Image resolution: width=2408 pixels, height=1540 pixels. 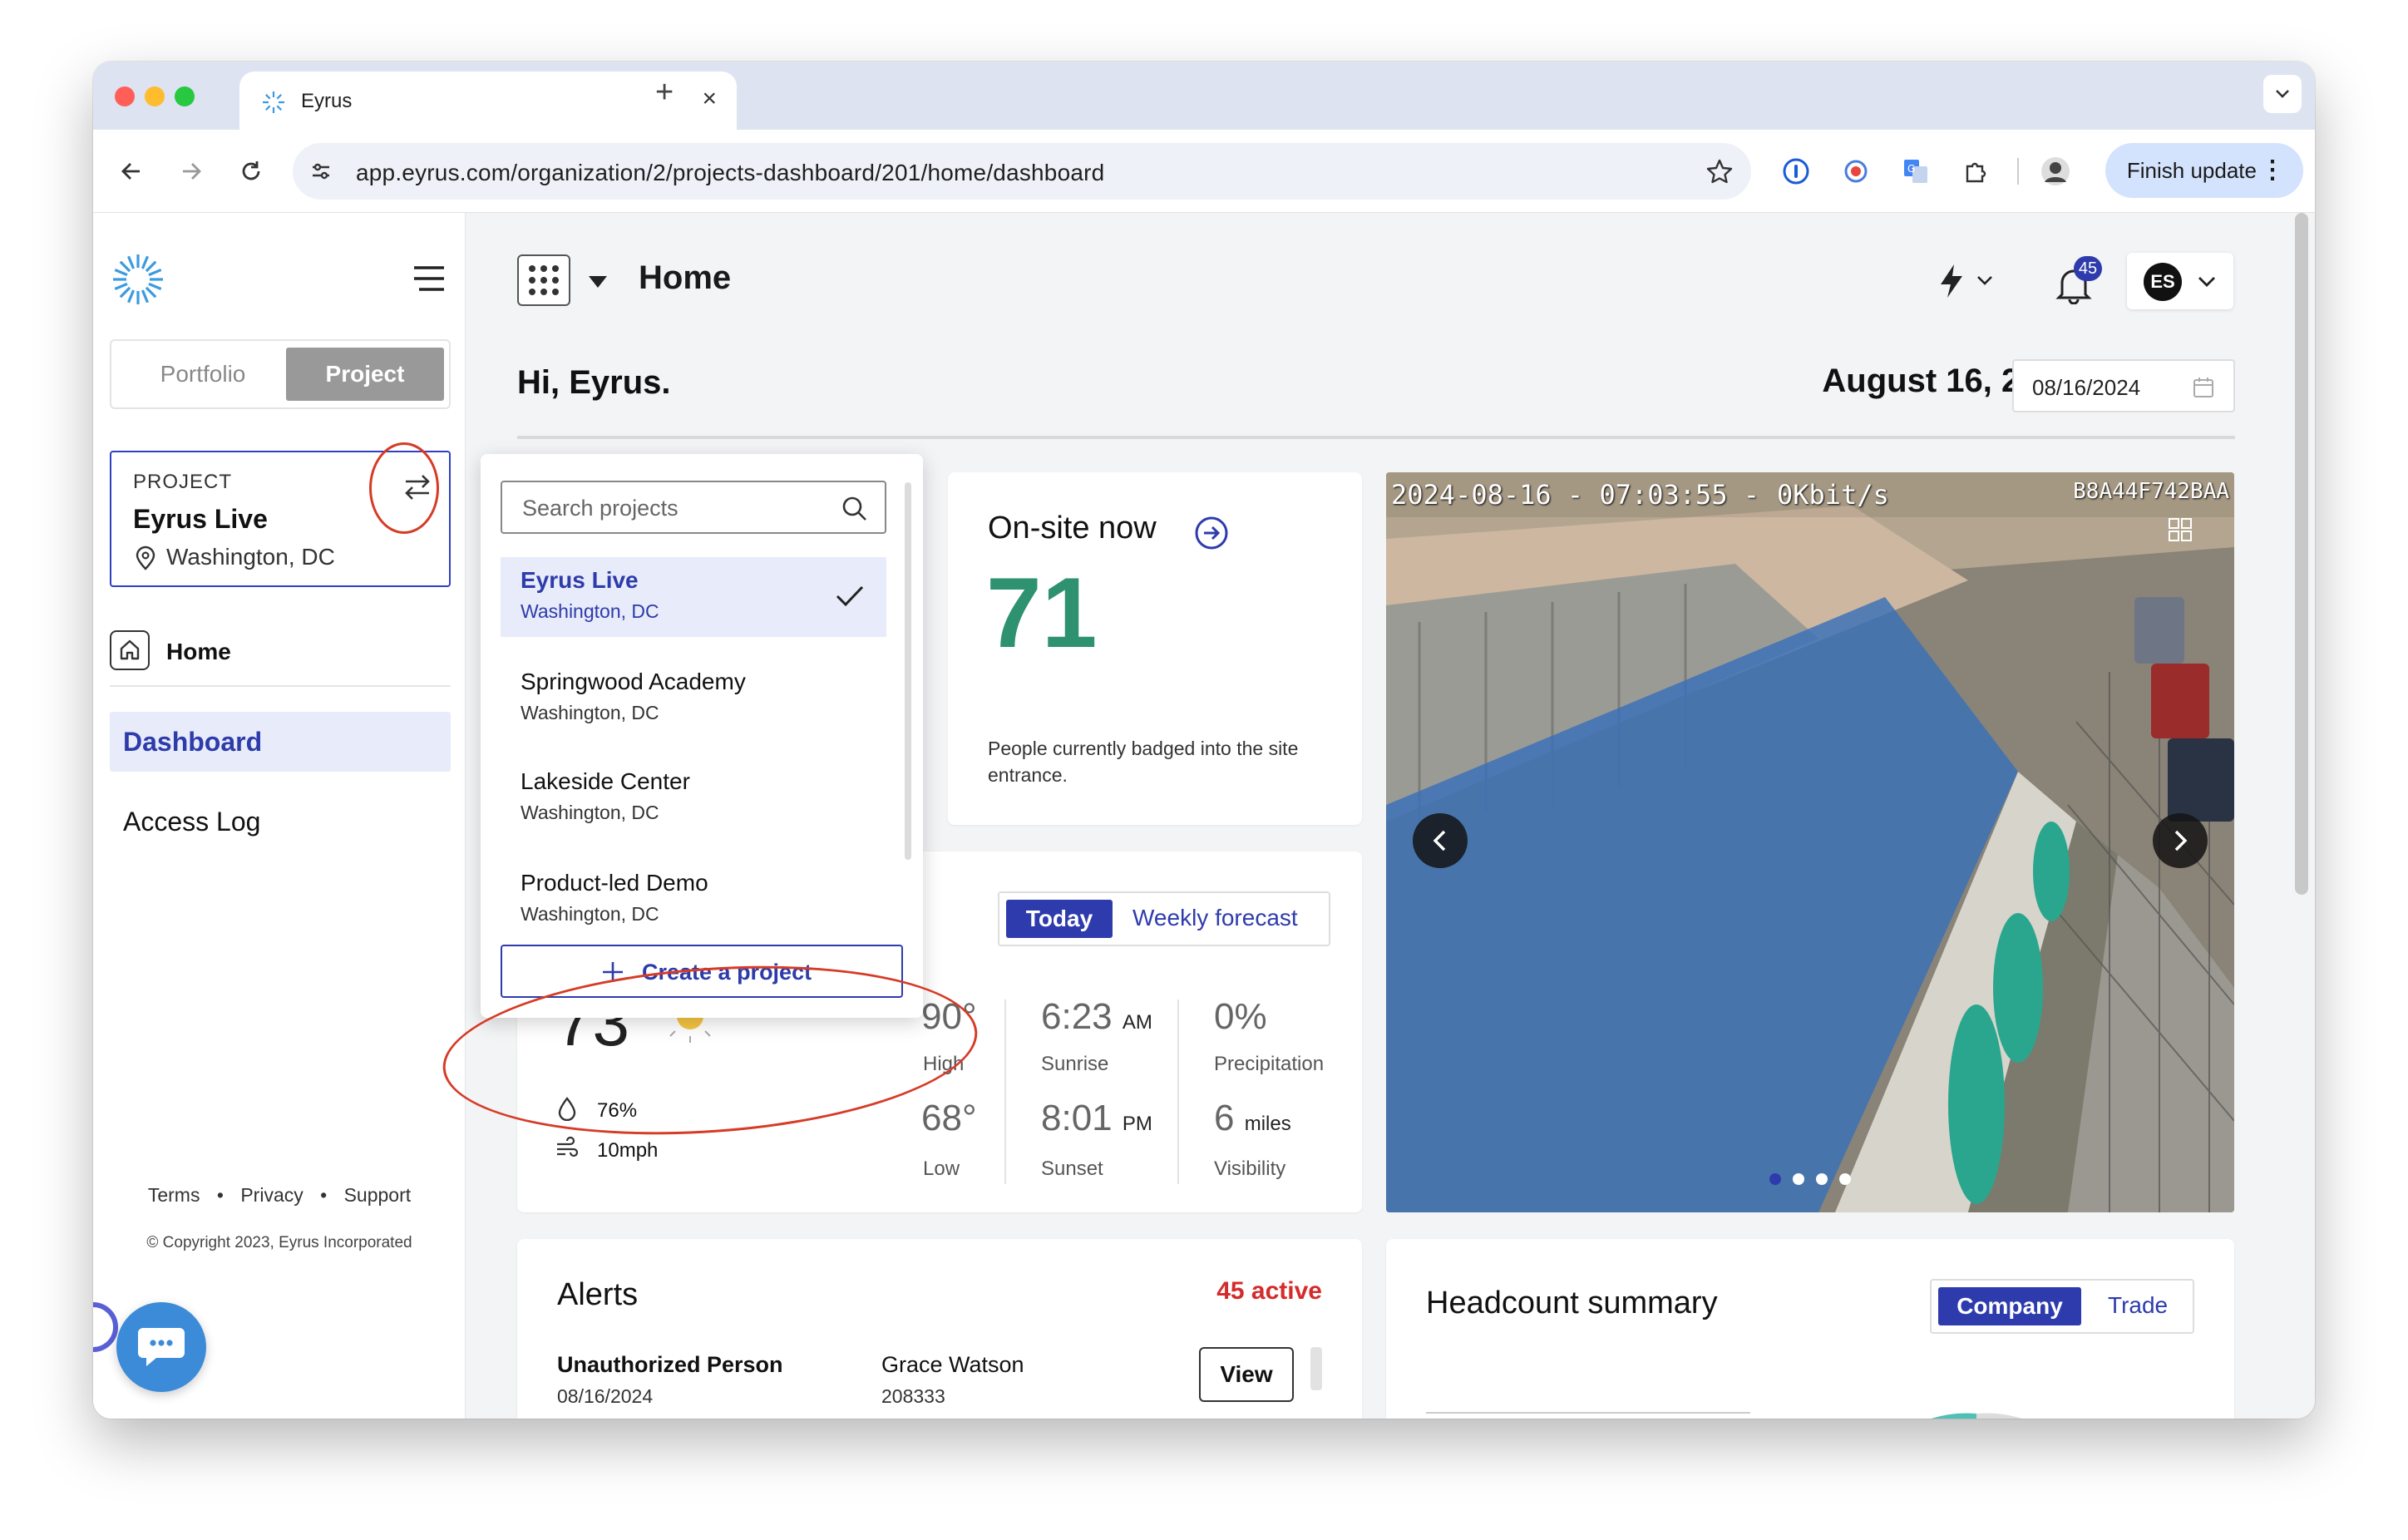 I want to click on terms-link: Terms, so click(x=174, y=1195).